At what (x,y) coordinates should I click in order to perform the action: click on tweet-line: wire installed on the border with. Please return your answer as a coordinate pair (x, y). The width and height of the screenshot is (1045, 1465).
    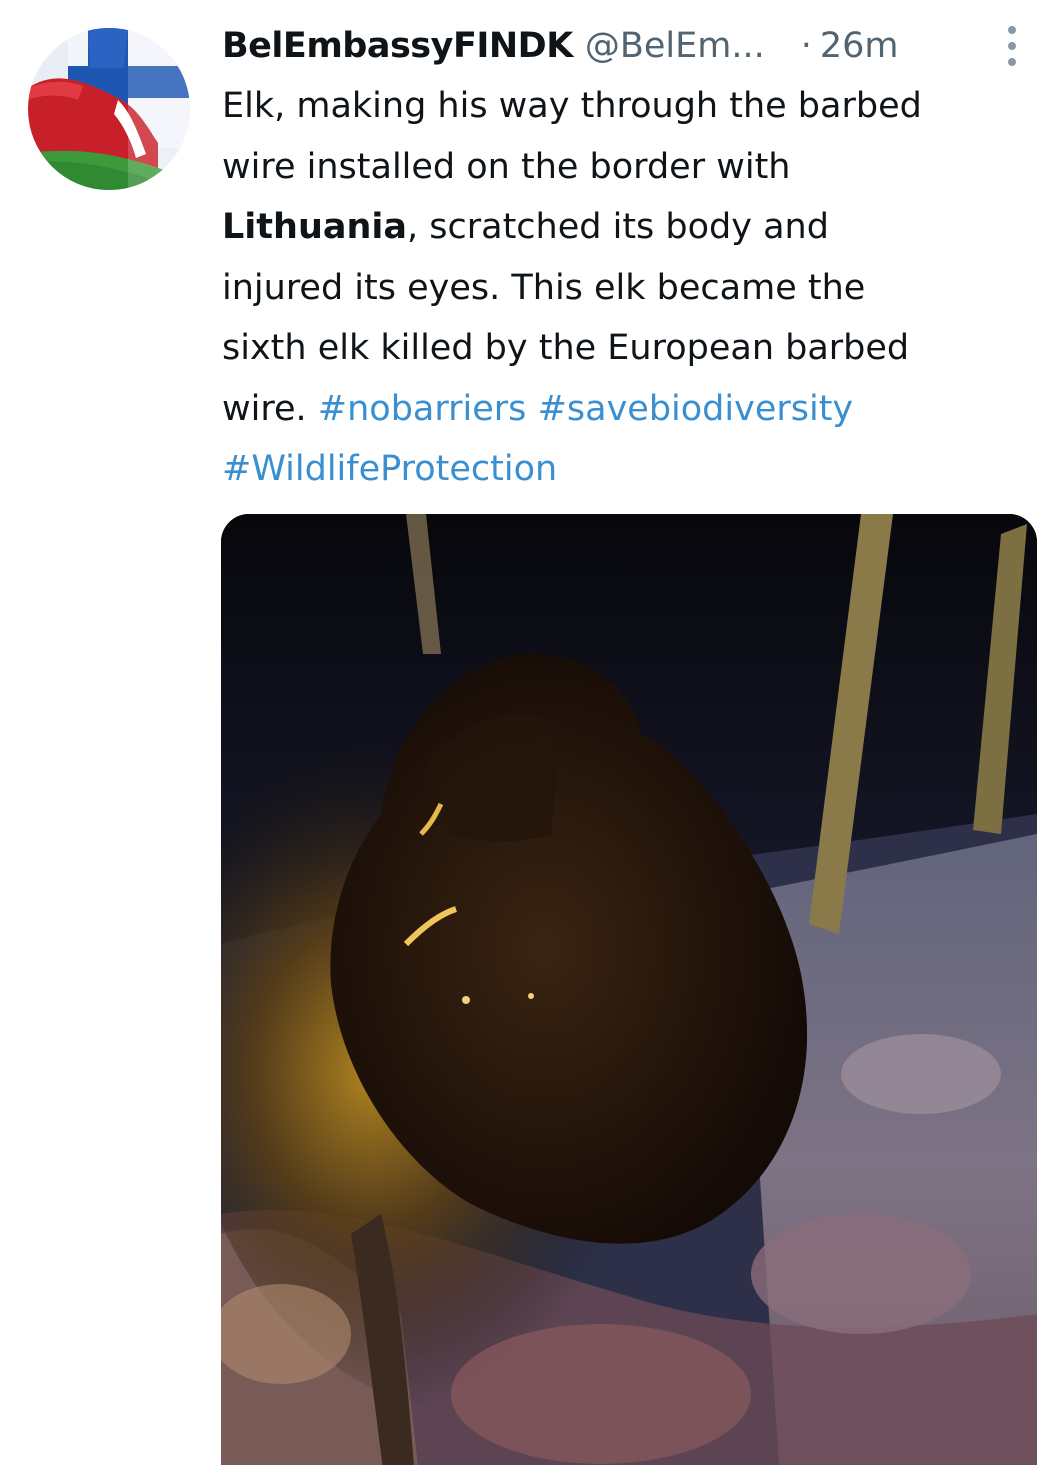
    Looking at the image, I should click on (506, 166).